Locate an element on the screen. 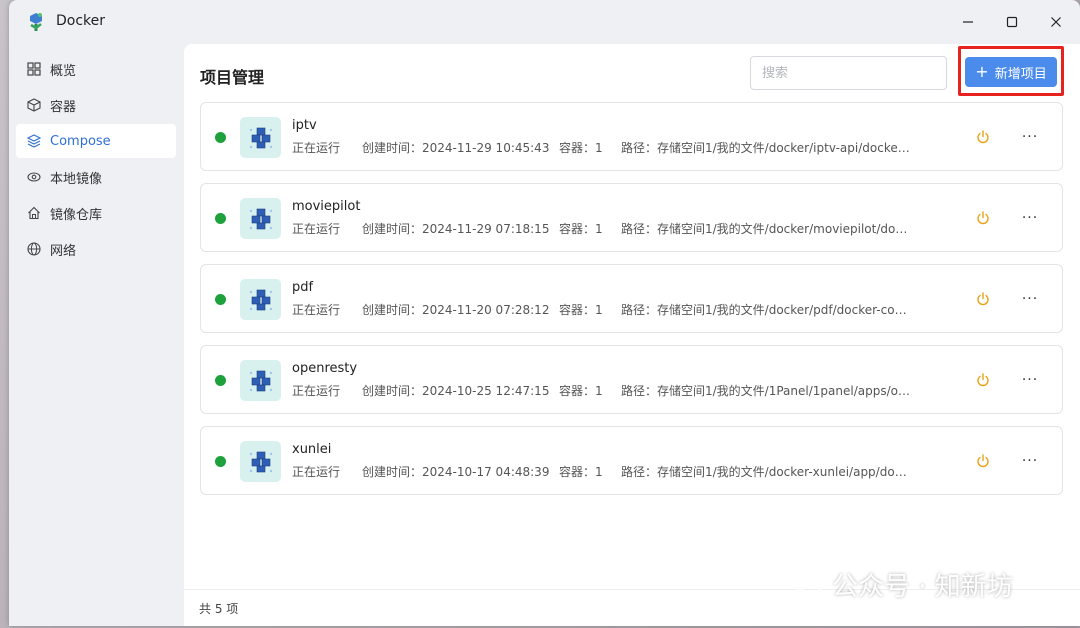  eye-icon is located at coordinates (34, 177).